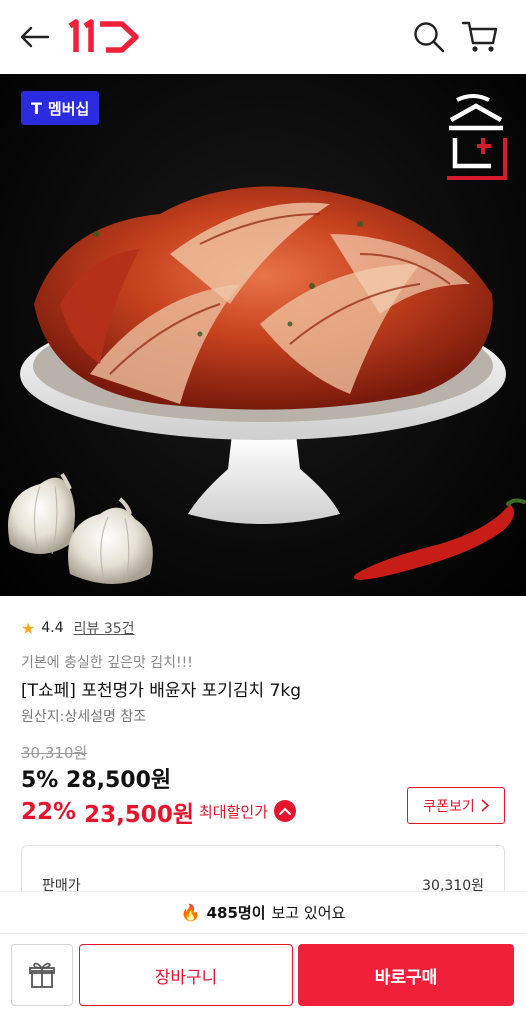 The width and height of the screenshot is (526, 1024). I want to click on membership-badge: T 멤버십, so click(60, 108).